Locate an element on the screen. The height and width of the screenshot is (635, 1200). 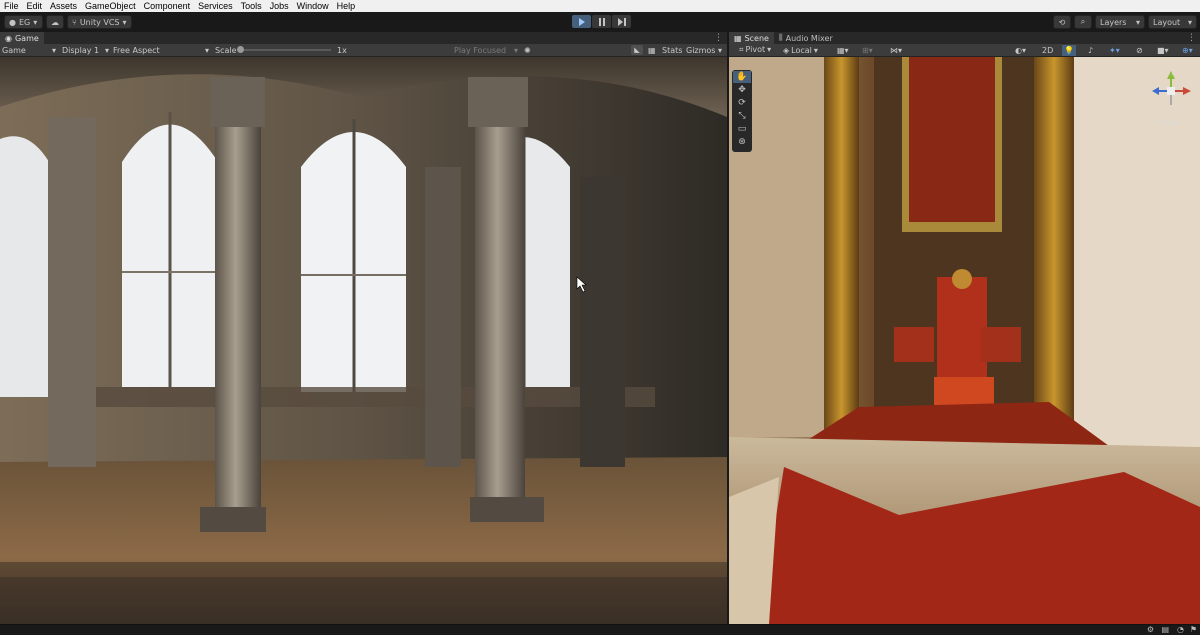
aspect-dropdown: Free Aspect ▾ is located at coordinates (161, 50).